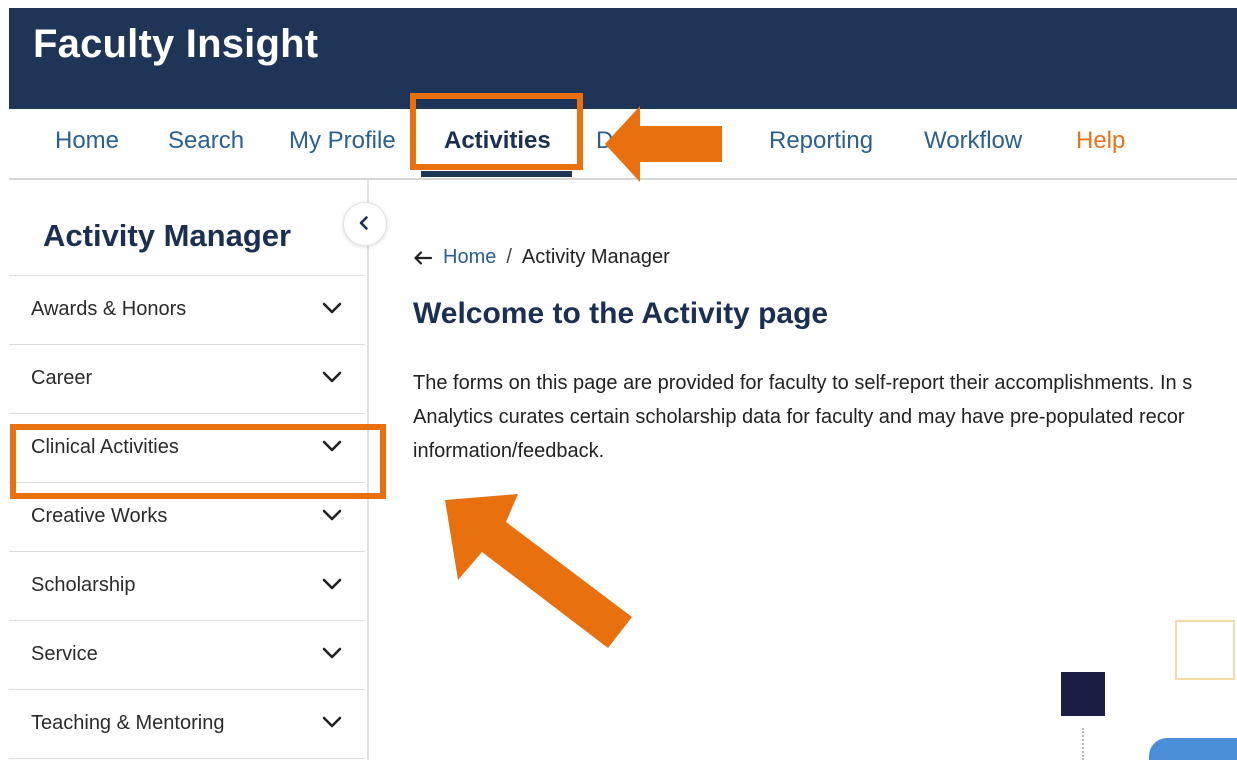 The image size is (1237, 760). I want to click on breadcrumb-home-link: Home, so click(469, 257).